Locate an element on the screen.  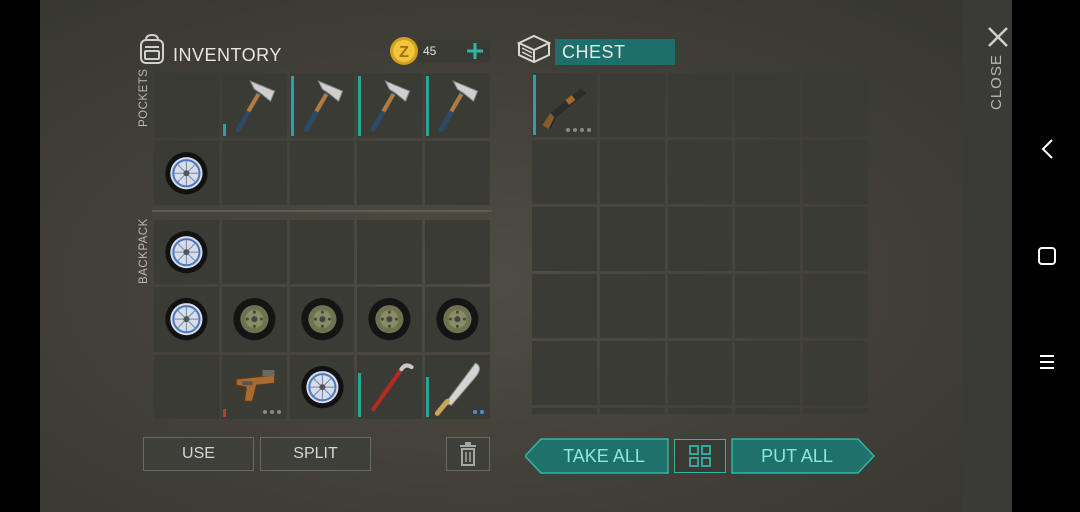
backpack-grid is located at coordinates (322, 319).